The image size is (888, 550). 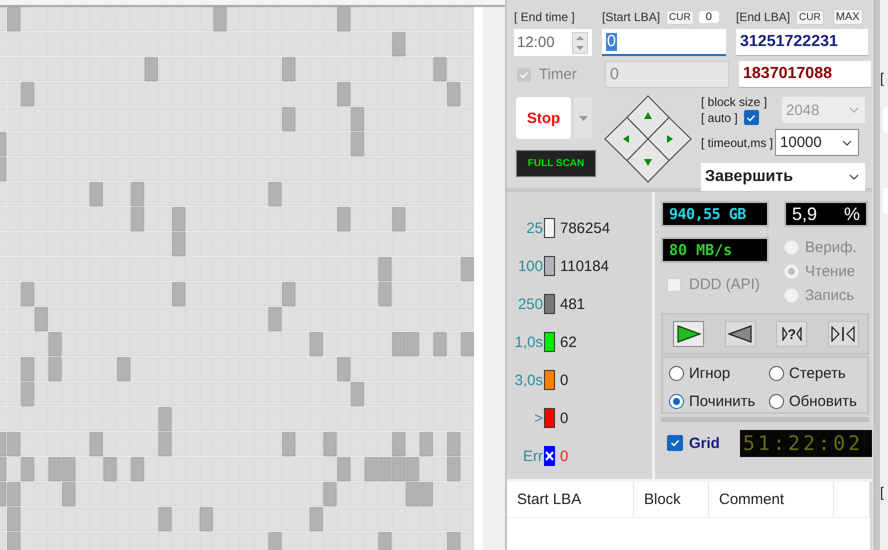 What do you see at coordinates (708, 17) in the screenshot?
I see `cur-value: 0` at bounding box center [708, 17].